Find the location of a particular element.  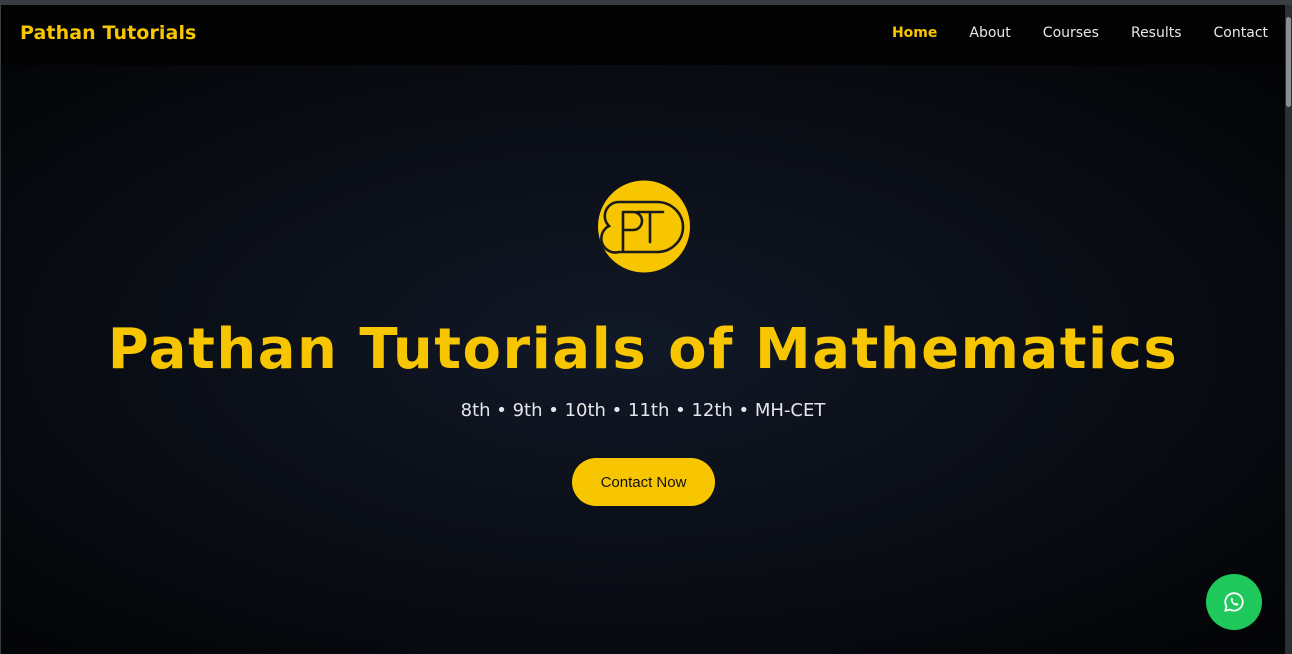

page-scrollbar is located at coordinates (1288, 329).